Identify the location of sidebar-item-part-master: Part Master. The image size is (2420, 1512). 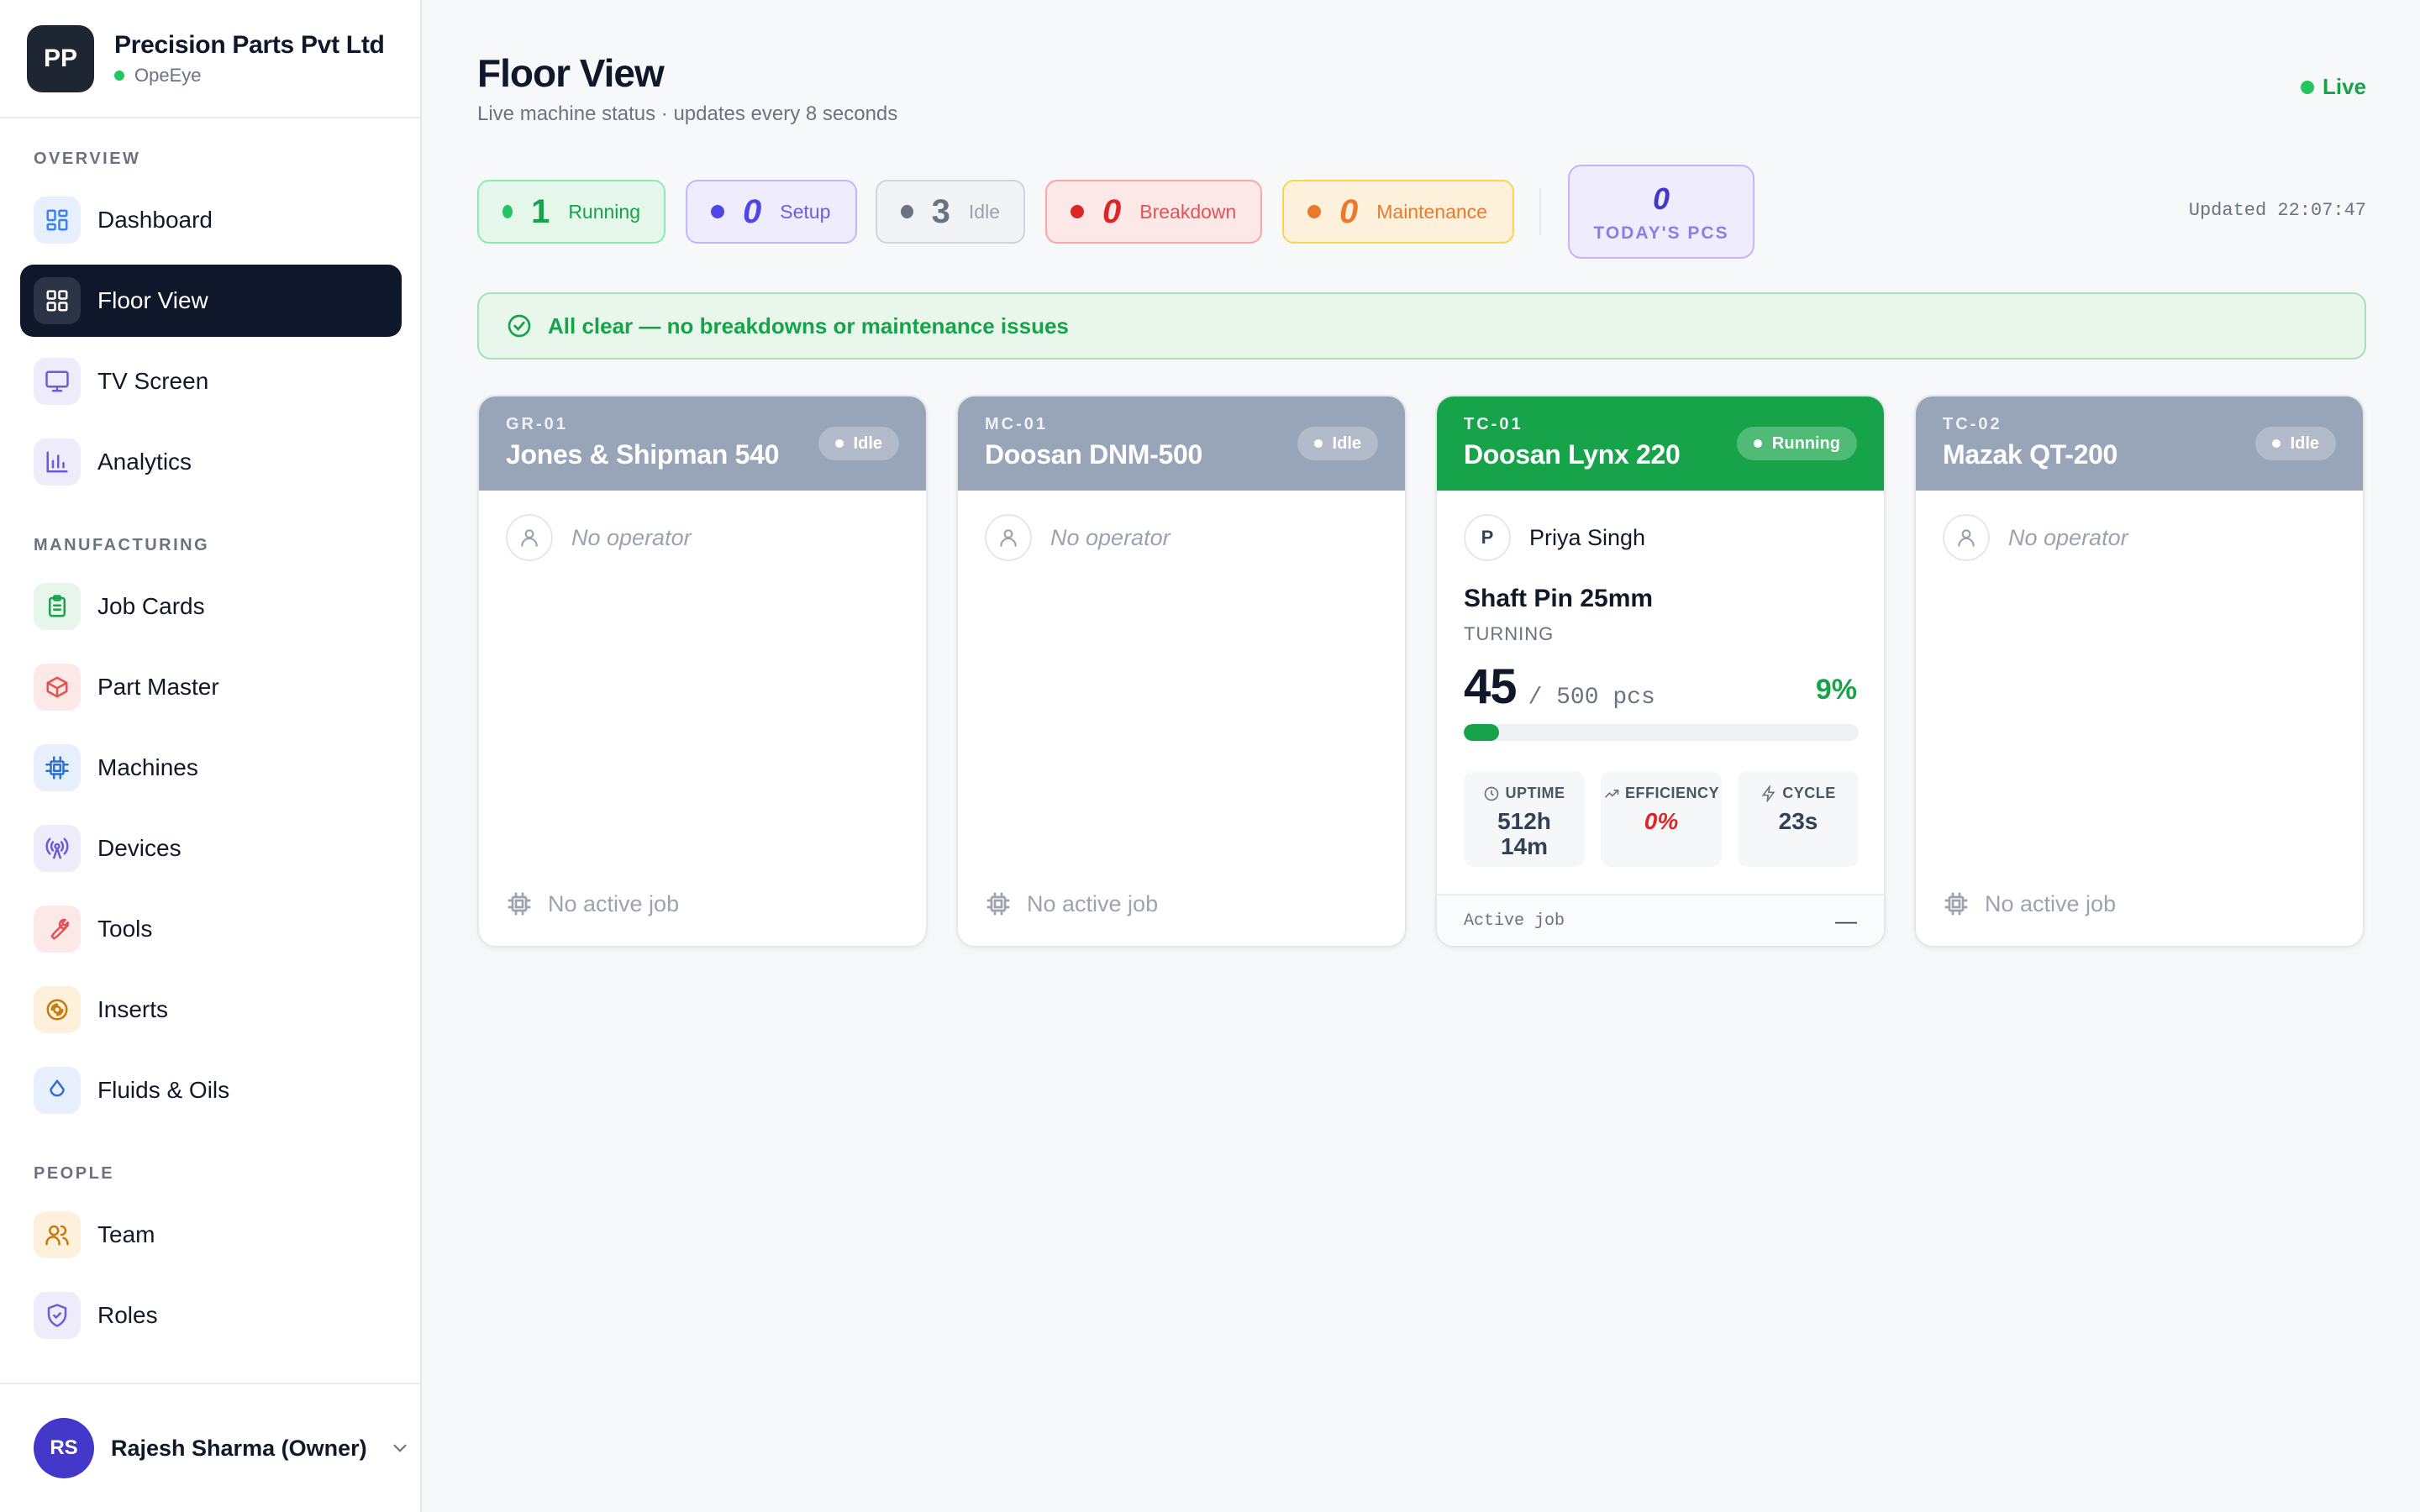
(211, 687).